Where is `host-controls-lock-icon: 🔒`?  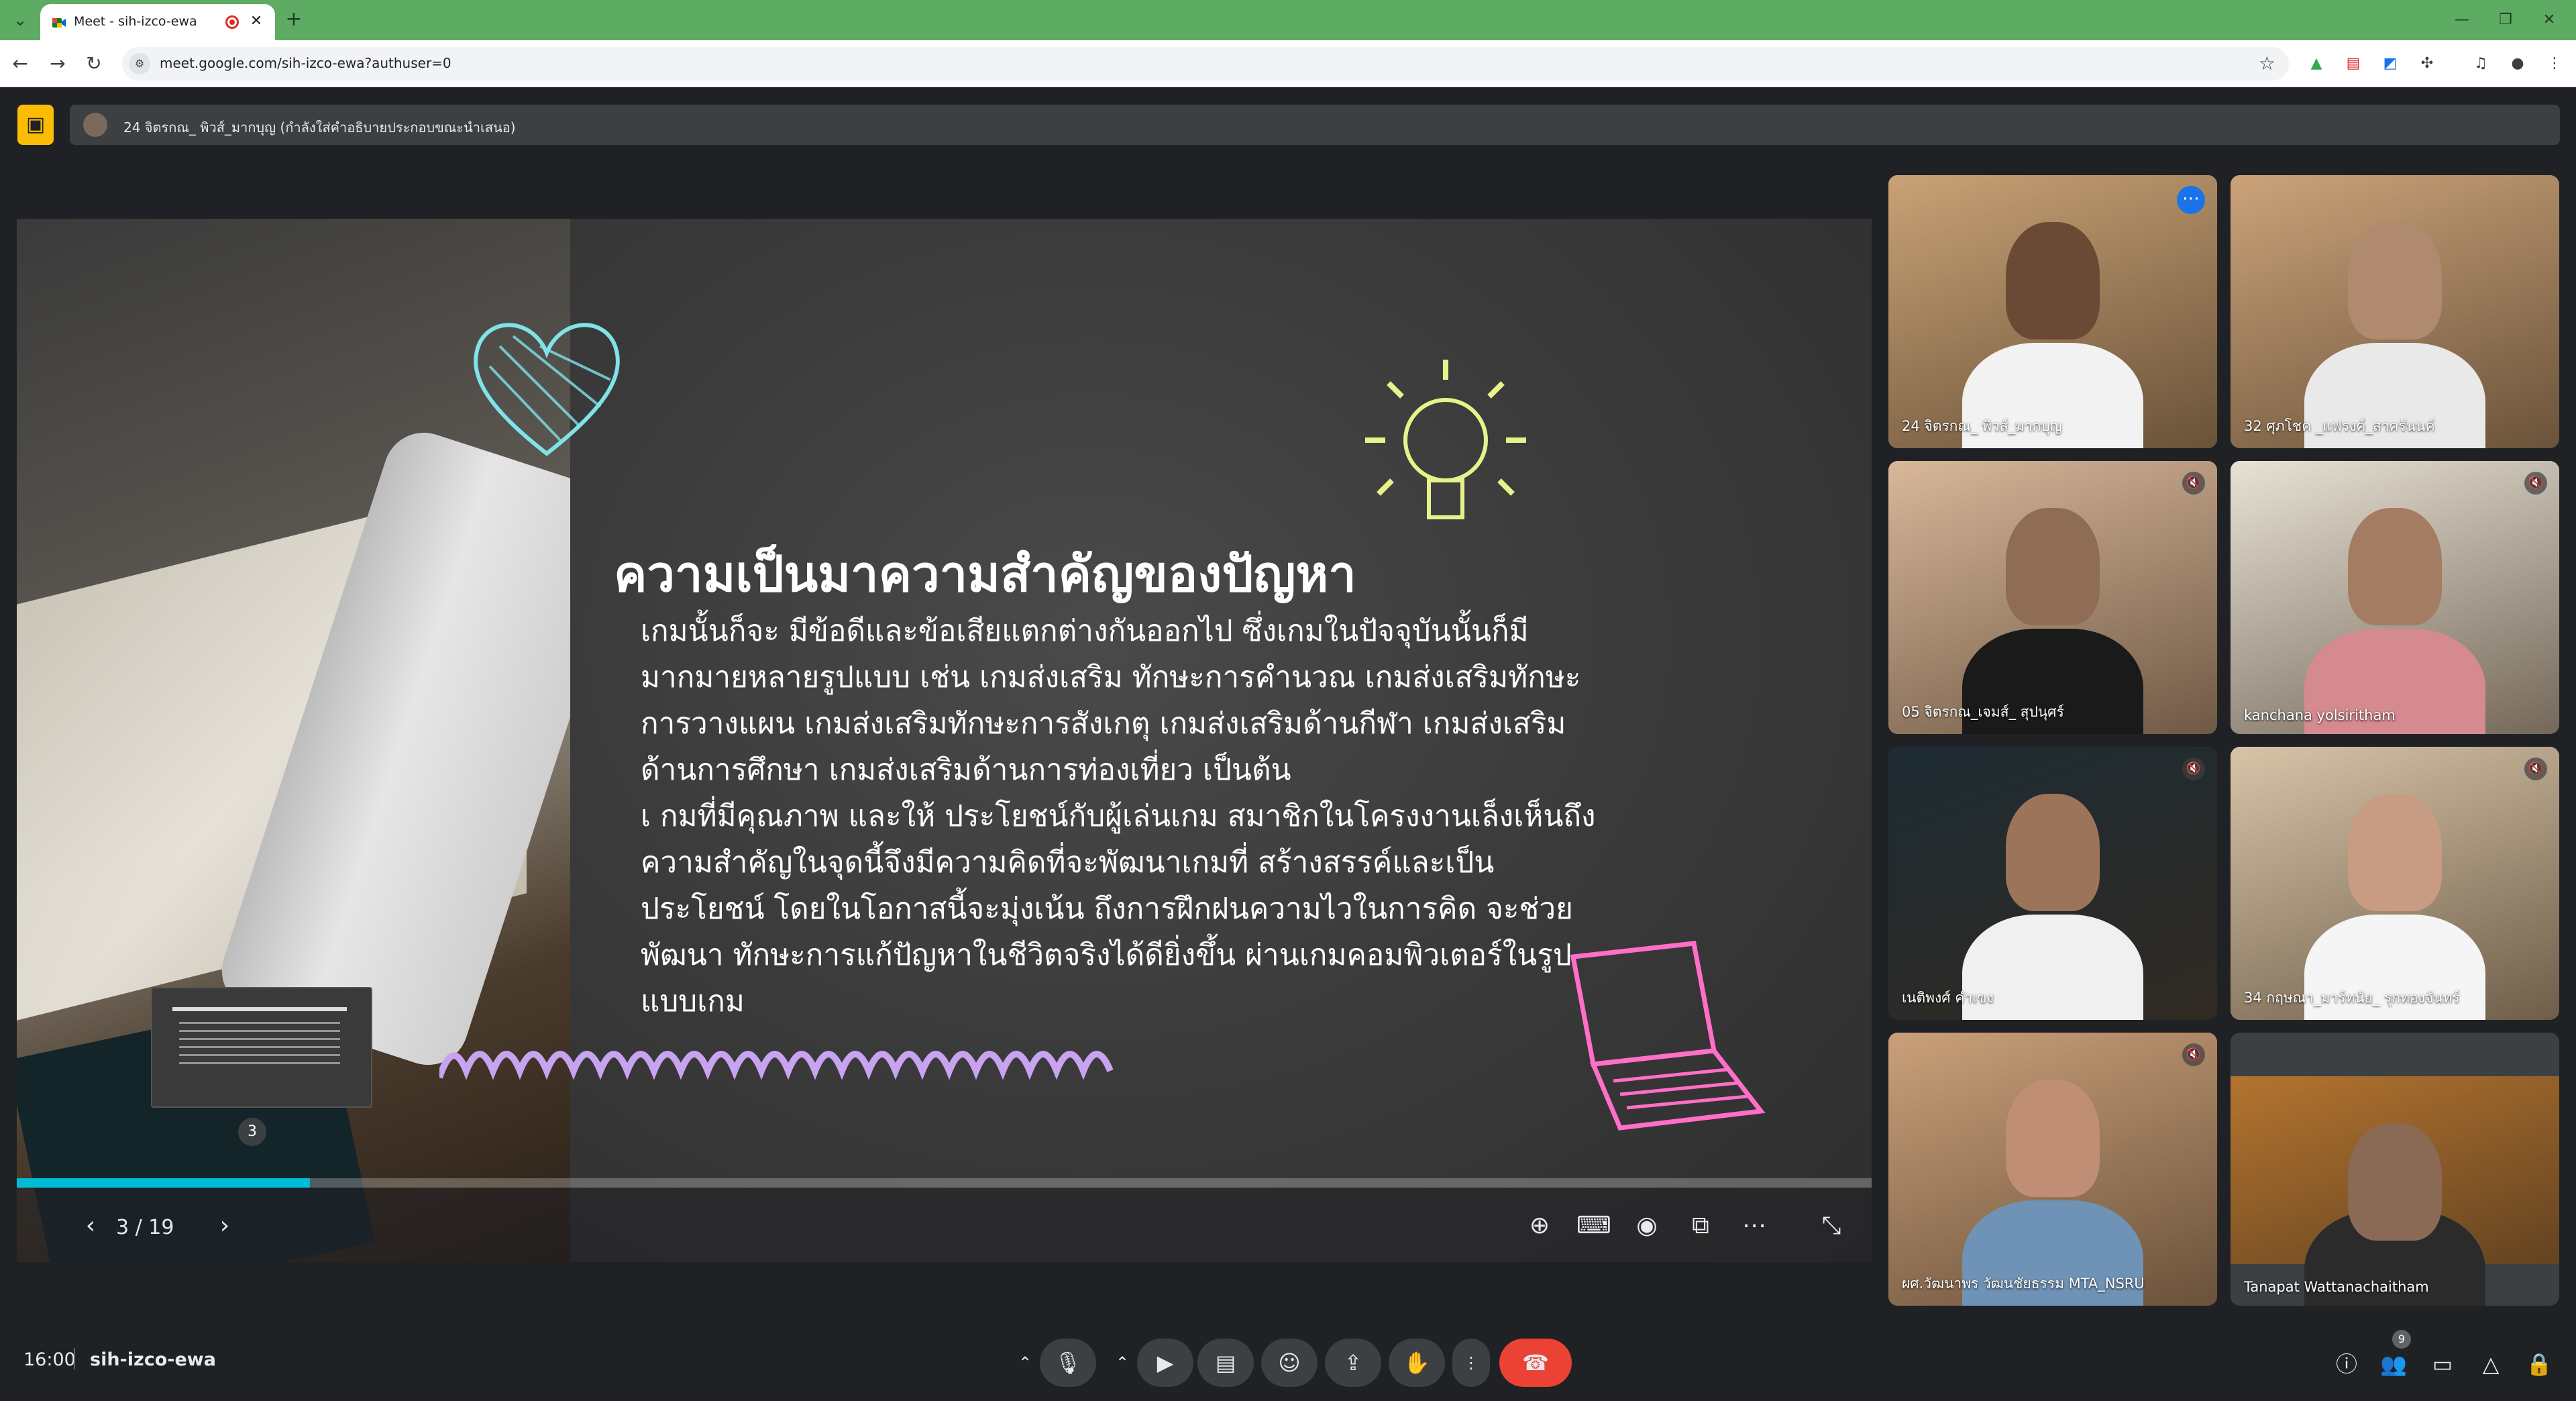 host-controls-lock-icon: 🔒 is located at coordinates (2539, 1364).